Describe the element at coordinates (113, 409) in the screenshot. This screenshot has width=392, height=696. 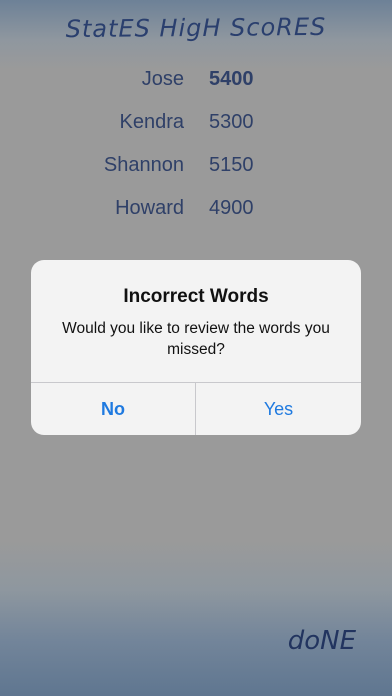
I see `no-button: No` at that location.